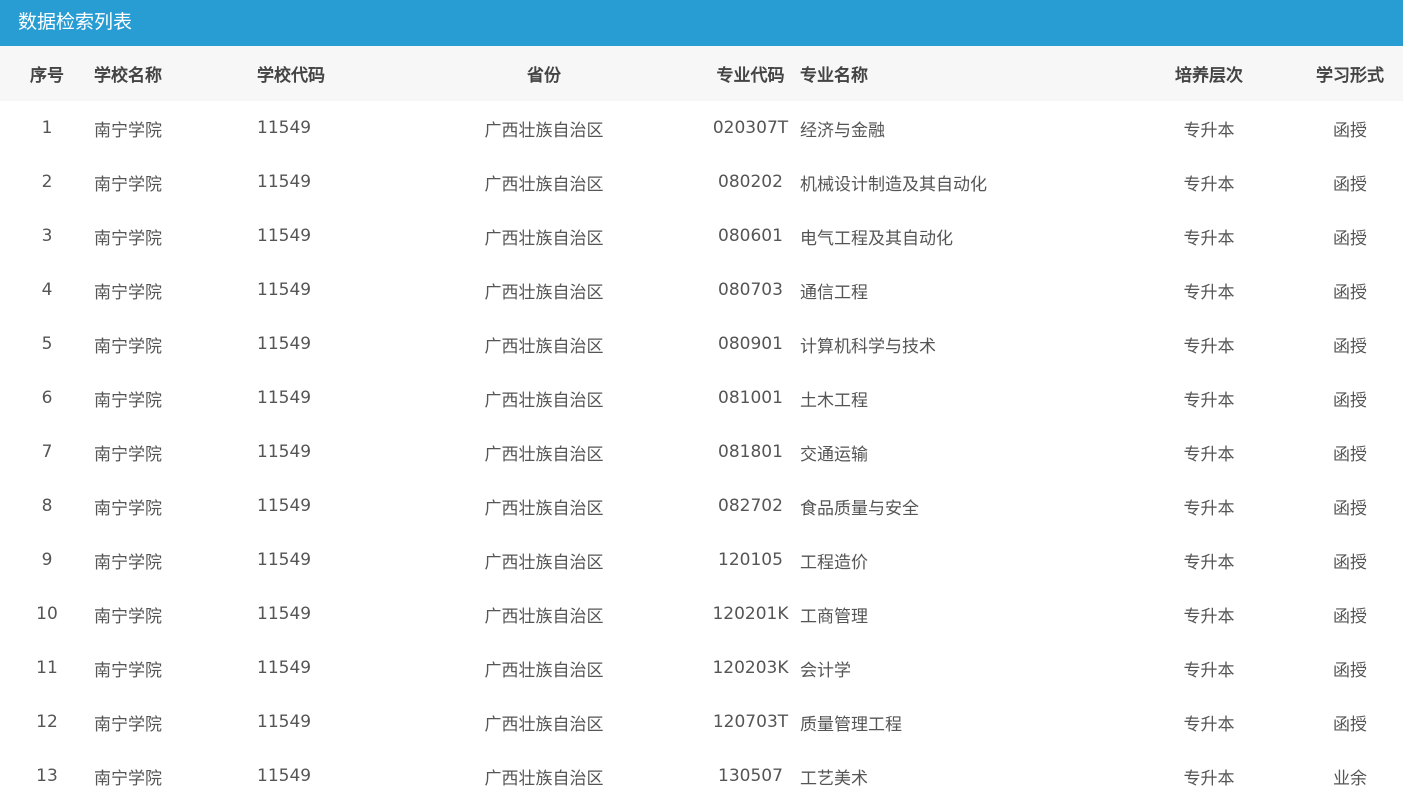 This screenshot has width=1403, height=805. Describe the element at coordinates (1350, 778) in the screenshot. I see `cell-study-form: 业余` at that location.